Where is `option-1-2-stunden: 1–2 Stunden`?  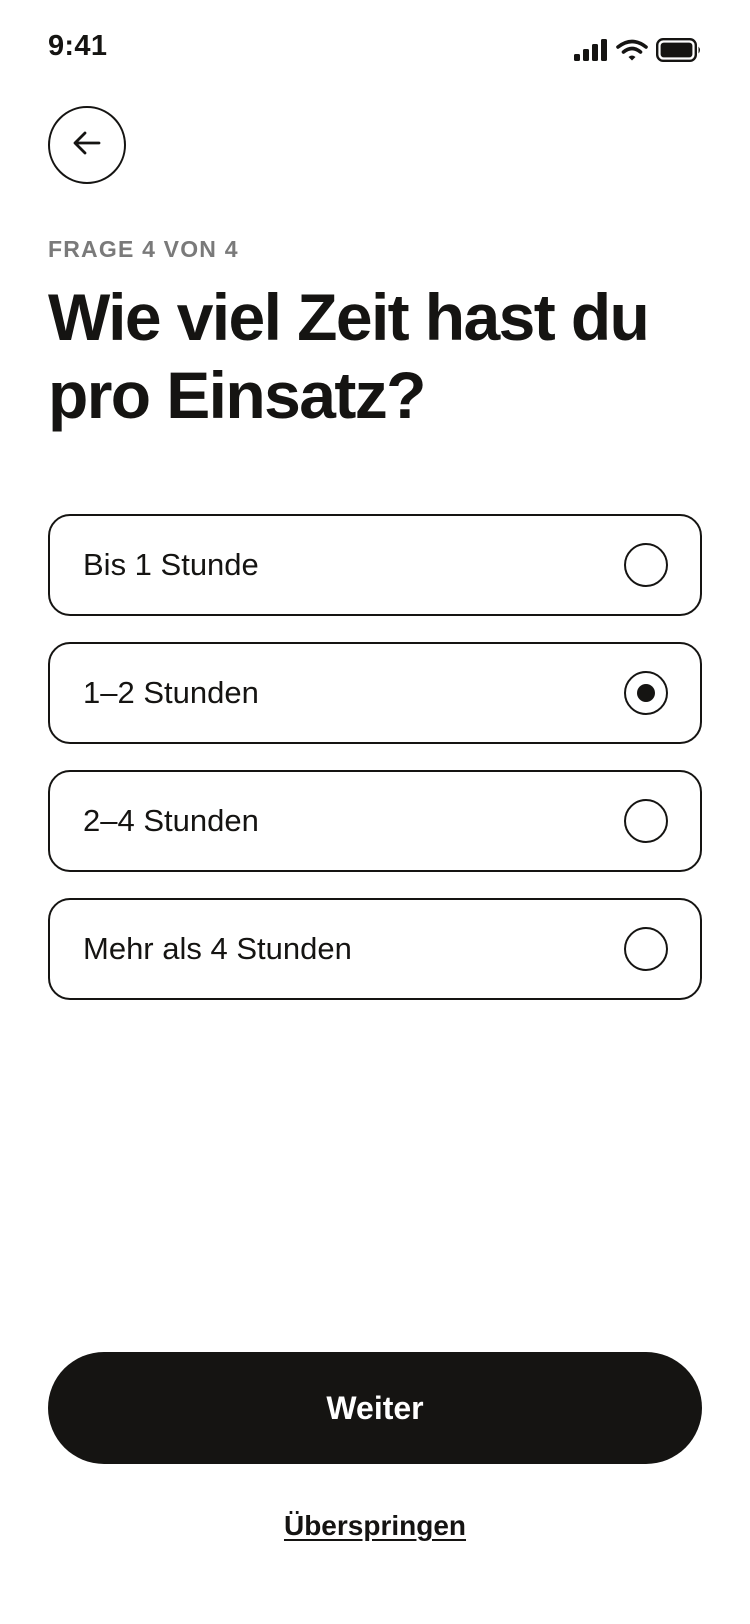 option-1-2-stunden: 1–2 Stunden is located at coordinates (375, 693).